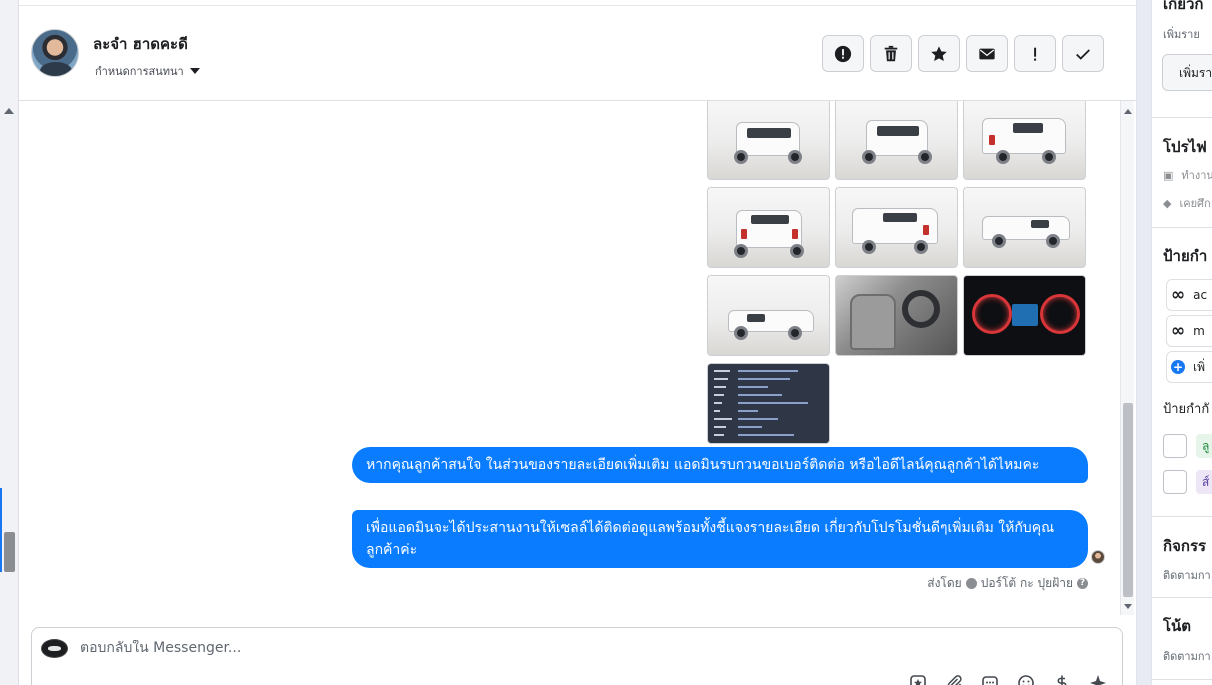 The image size is (1212, 685). What do you see at coordinates (1062, 679) in the screenshot?
I see `payment-icon` at bounding box center [1062, 679].